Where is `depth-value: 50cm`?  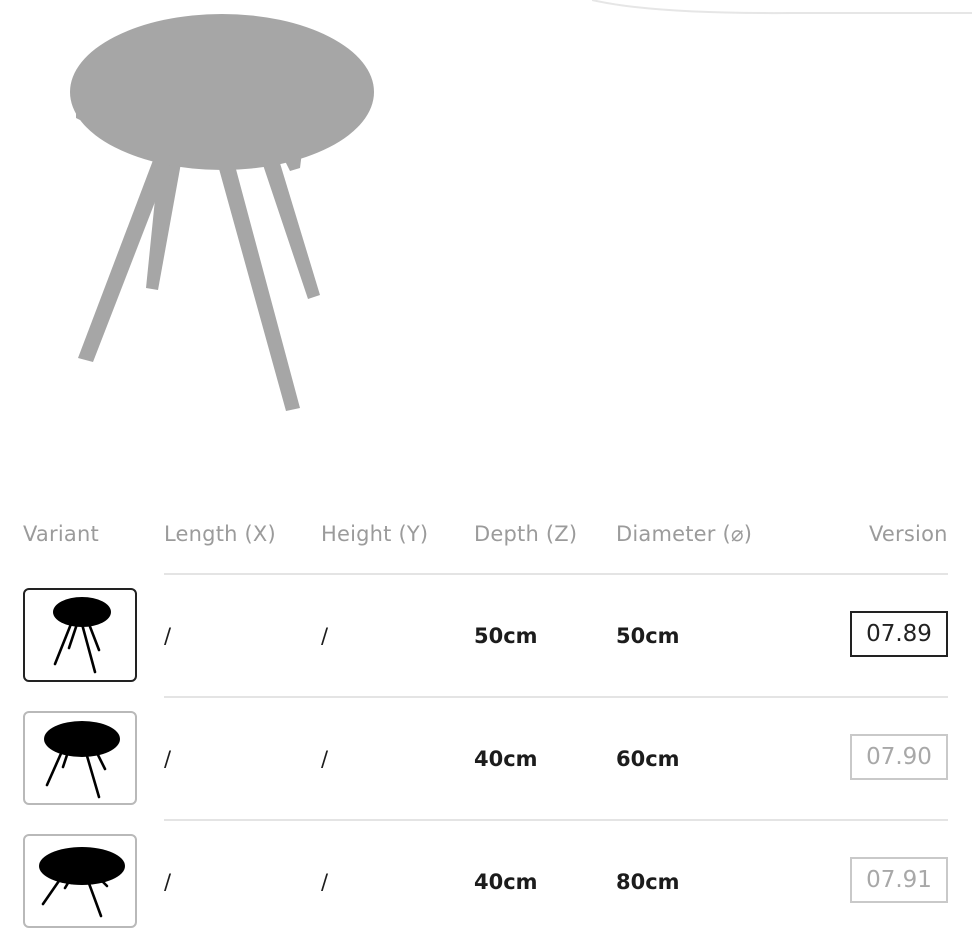 depth-value: 50cm is located at coordinates (506, 636).